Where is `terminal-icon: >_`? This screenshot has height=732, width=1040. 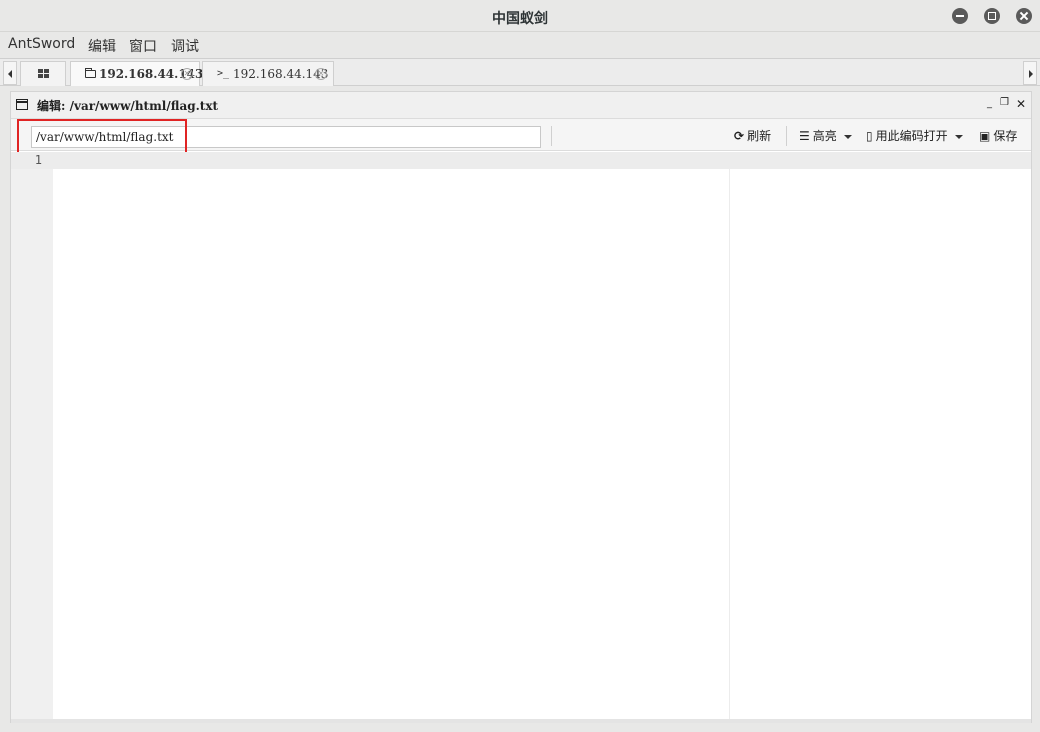 terminal-icon: >_ is located at coordinates (223, 73).